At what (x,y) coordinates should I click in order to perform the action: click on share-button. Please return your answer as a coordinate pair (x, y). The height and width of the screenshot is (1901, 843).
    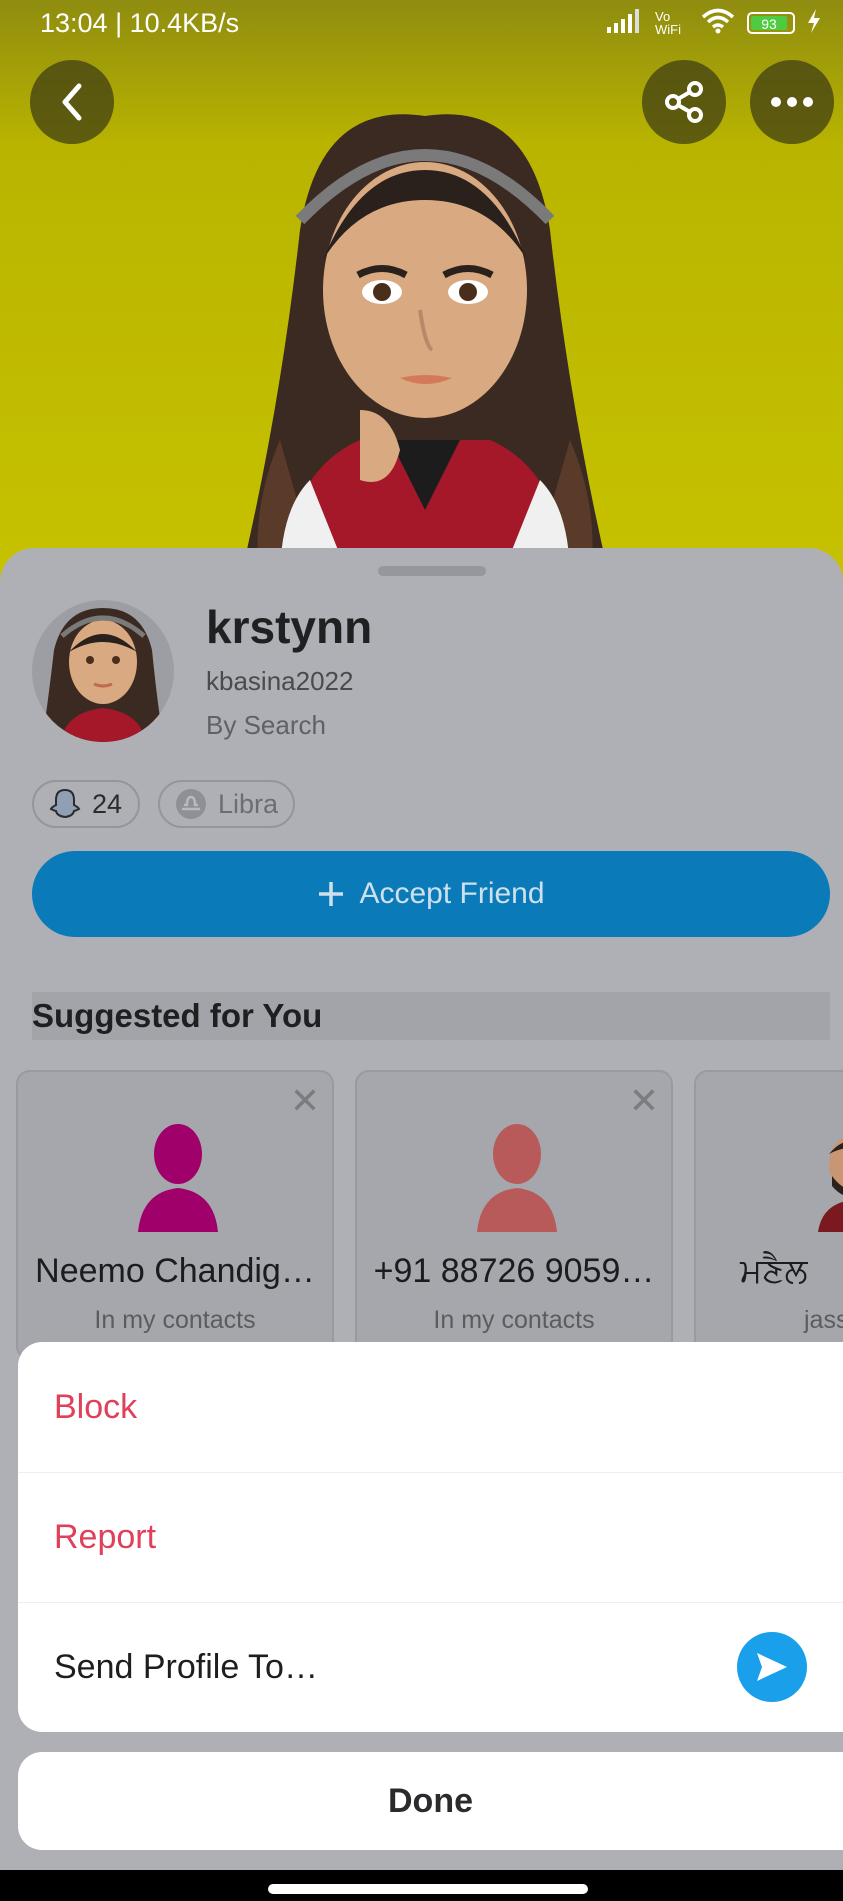
    Looking at the image, I should click on (684, 102).